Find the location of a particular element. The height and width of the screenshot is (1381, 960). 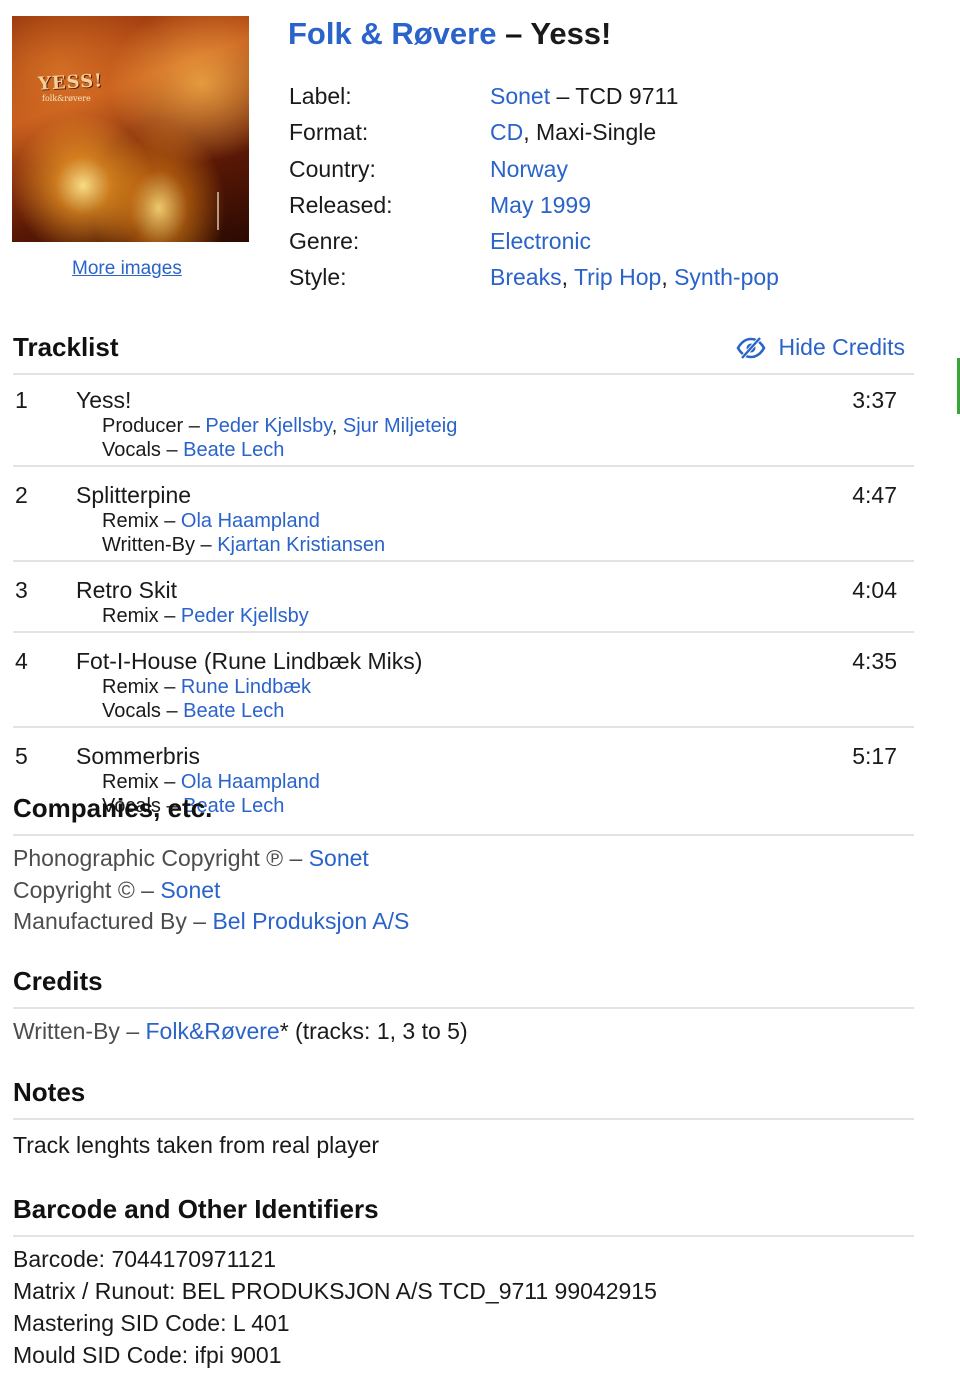

identifier-item: Barcode: 7044170971121 is located at coordinates (145, 1259).